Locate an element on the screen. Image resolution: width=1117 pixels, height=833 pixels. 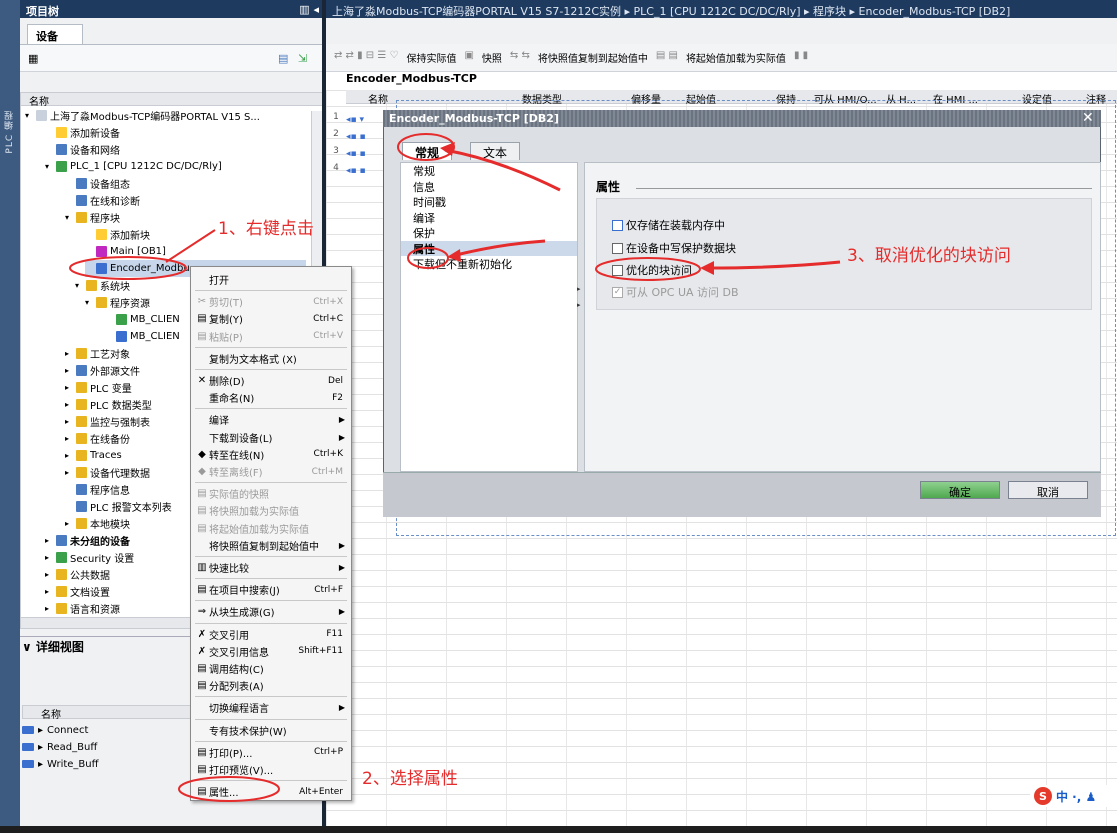
arrowhead-general is located at coordinates (447, 149).